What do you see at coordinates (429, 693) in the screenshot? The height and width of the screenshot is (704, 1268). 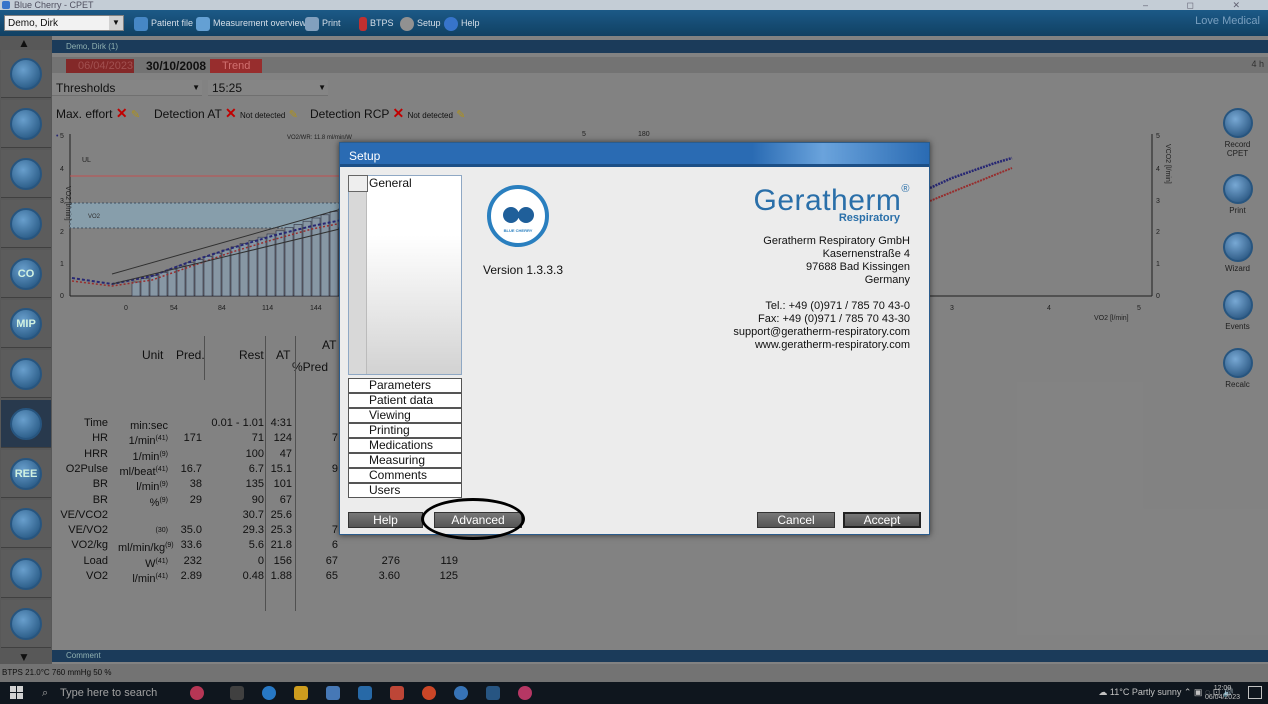 I see `chrome-icon` at bounding box center [429, 693].